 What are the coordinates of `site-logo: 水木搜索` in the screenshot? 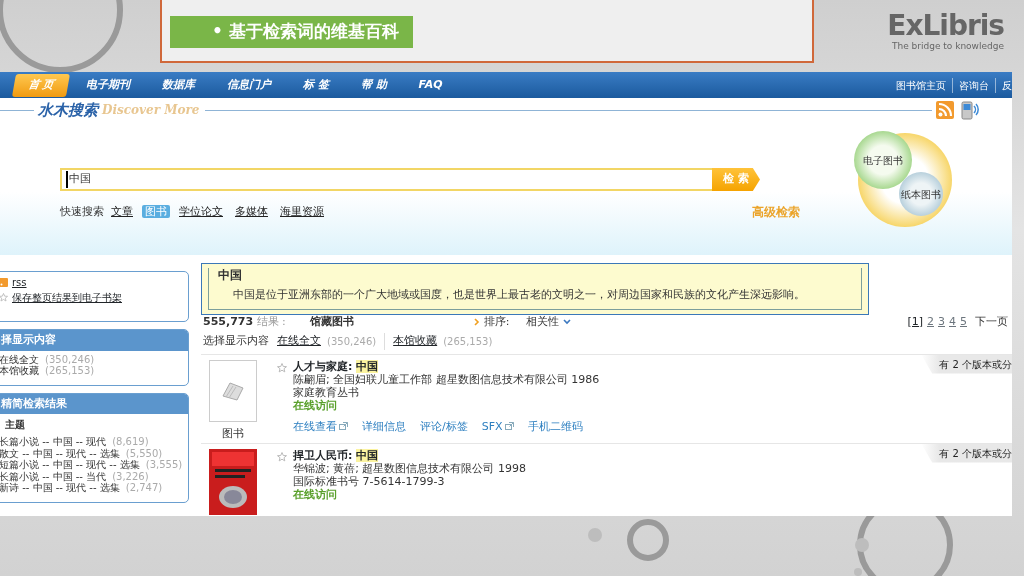 It's located at (68, 110).